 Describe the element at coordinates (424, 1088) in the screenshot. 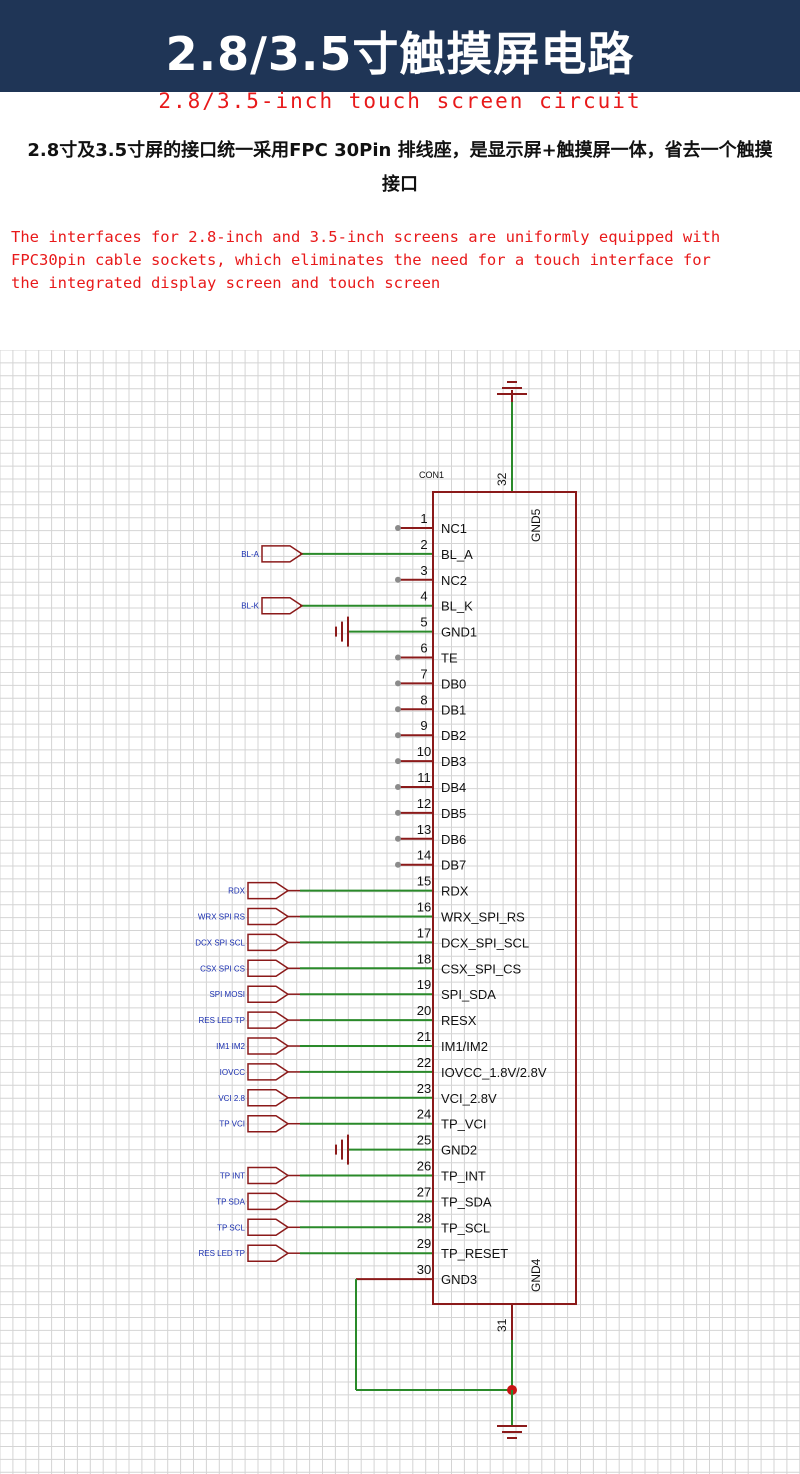

I see `pin-number: 23` at that location.